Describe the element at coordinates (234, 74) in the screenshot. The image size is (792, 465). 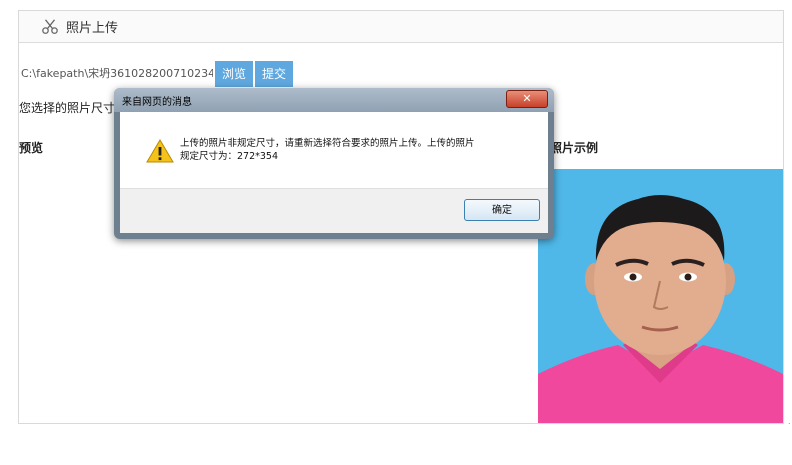
I see `browse-button: 浏览` at that location.